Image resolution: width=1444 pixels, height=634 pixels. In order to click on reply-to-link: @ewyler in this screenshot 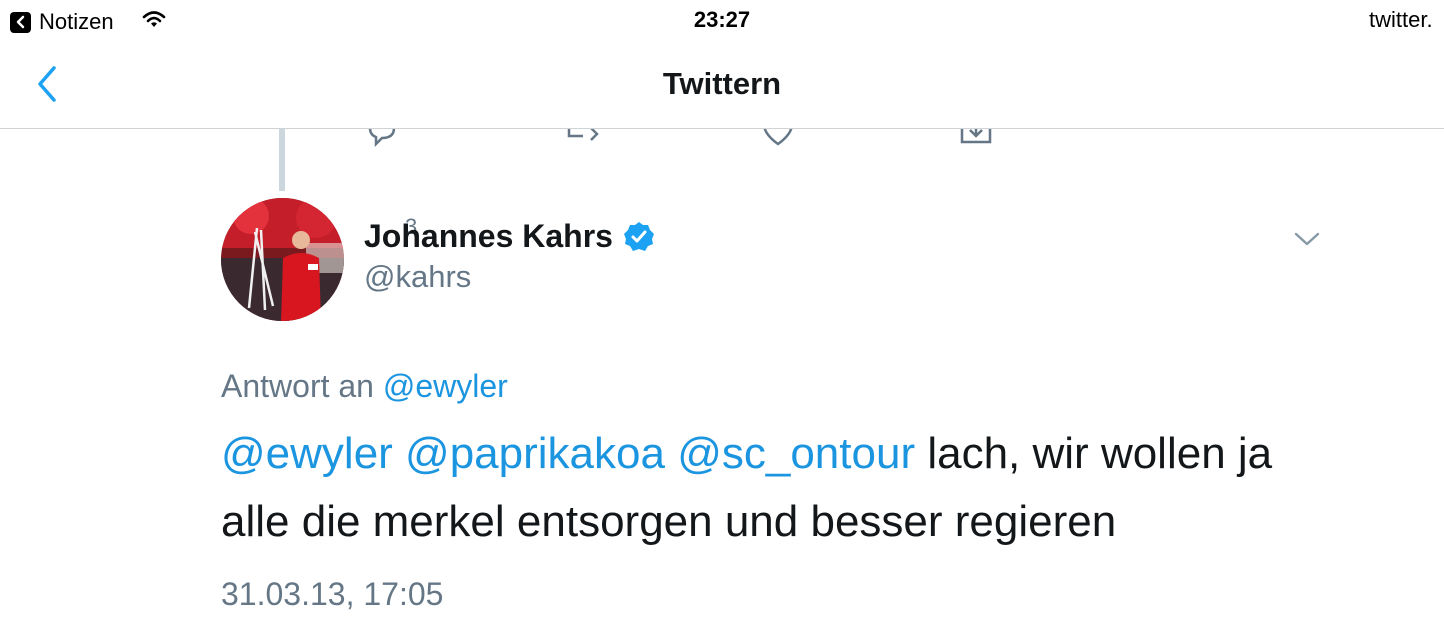, I will do `click(445, 386)`.